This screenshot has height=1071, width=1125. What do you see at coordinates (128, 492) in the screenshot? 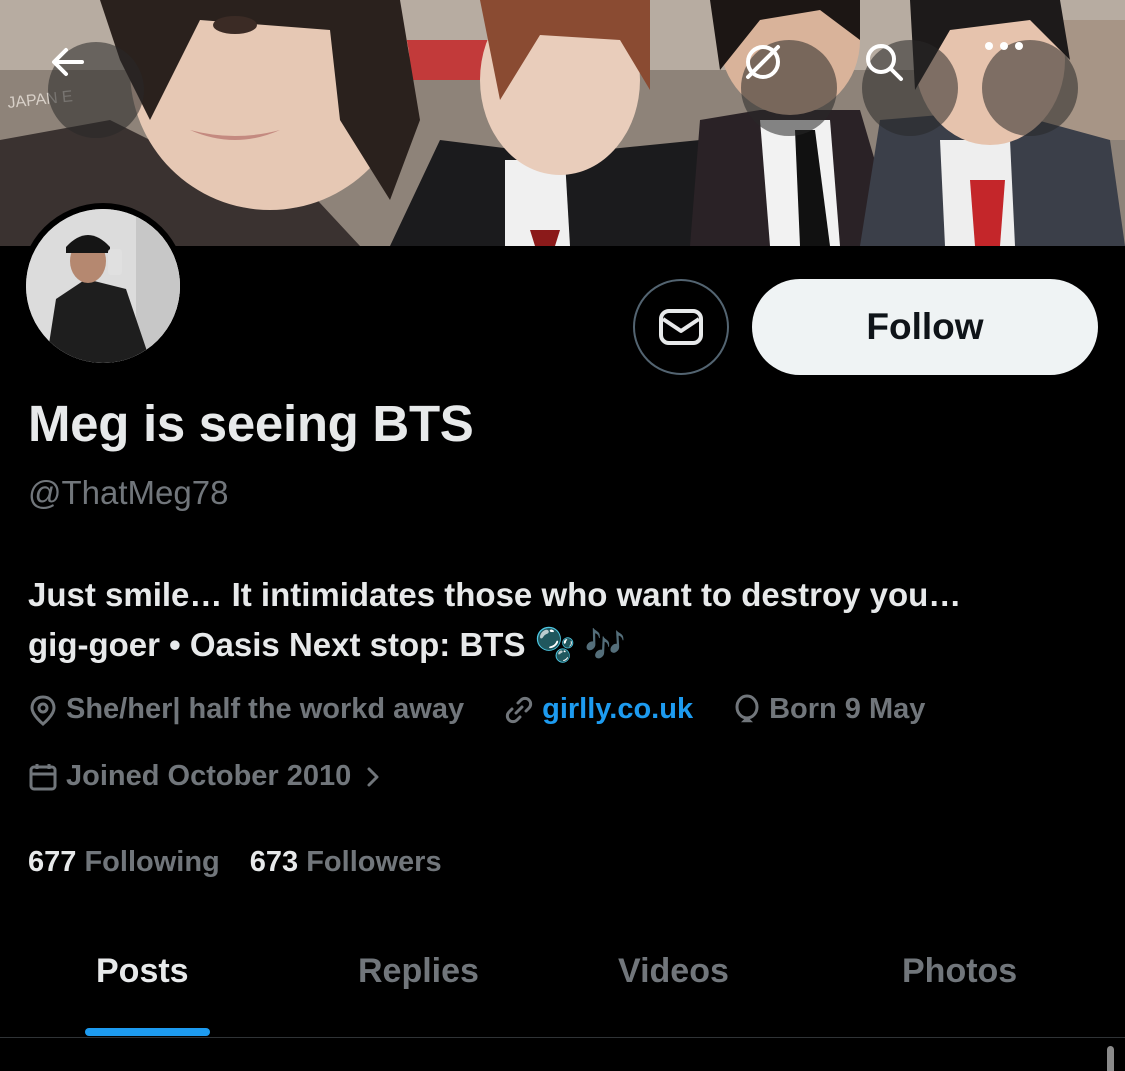
I see `user-handle: @ThatMeg78` at bounding box center [128, 492].